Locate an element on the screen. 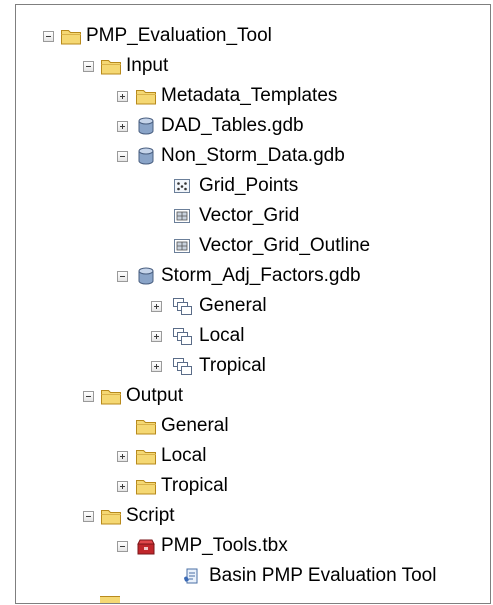  tree-node-label: Vector_Grid is located at coordinates (249, 215).